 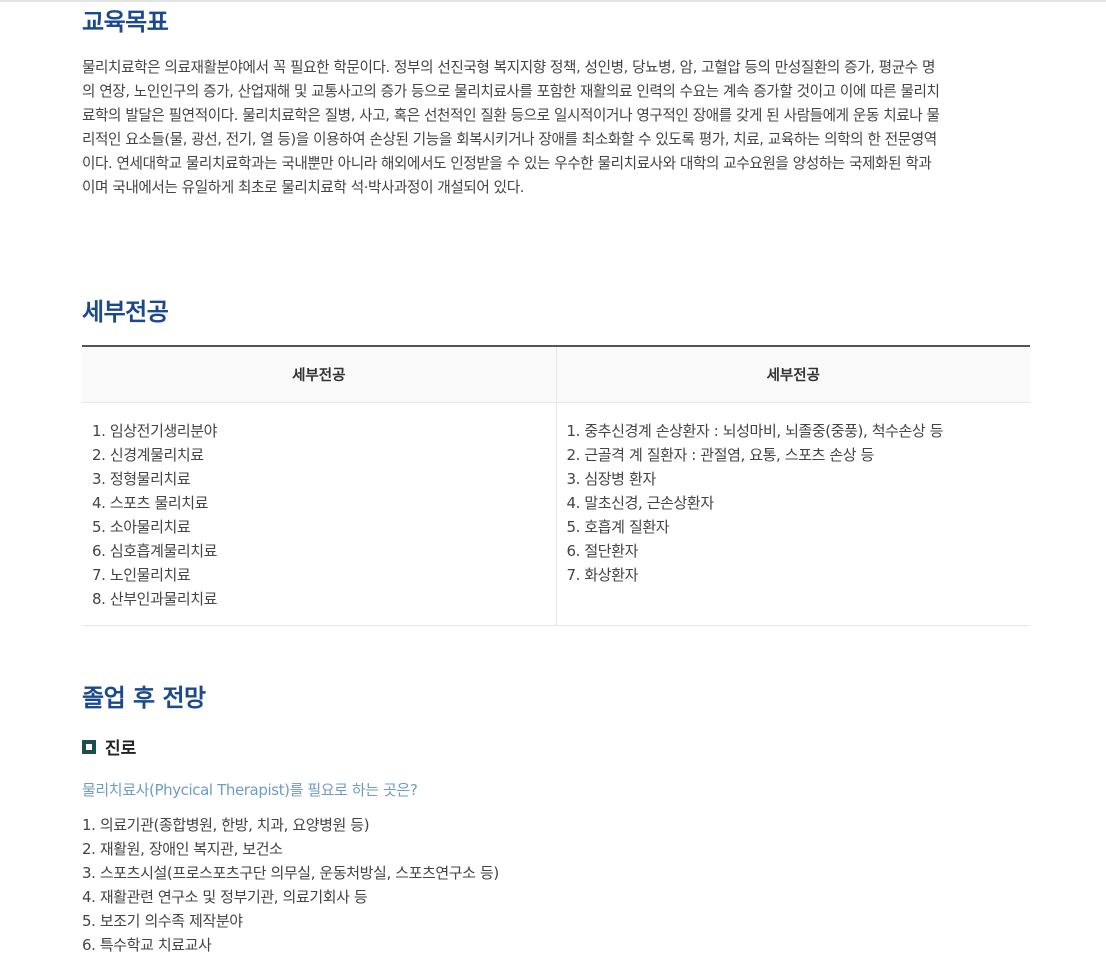 What do you see at coordinates (144, 698) in the screenshot?
I see `career-title: 졸업 후 전망` at bounding box center [144, 698].